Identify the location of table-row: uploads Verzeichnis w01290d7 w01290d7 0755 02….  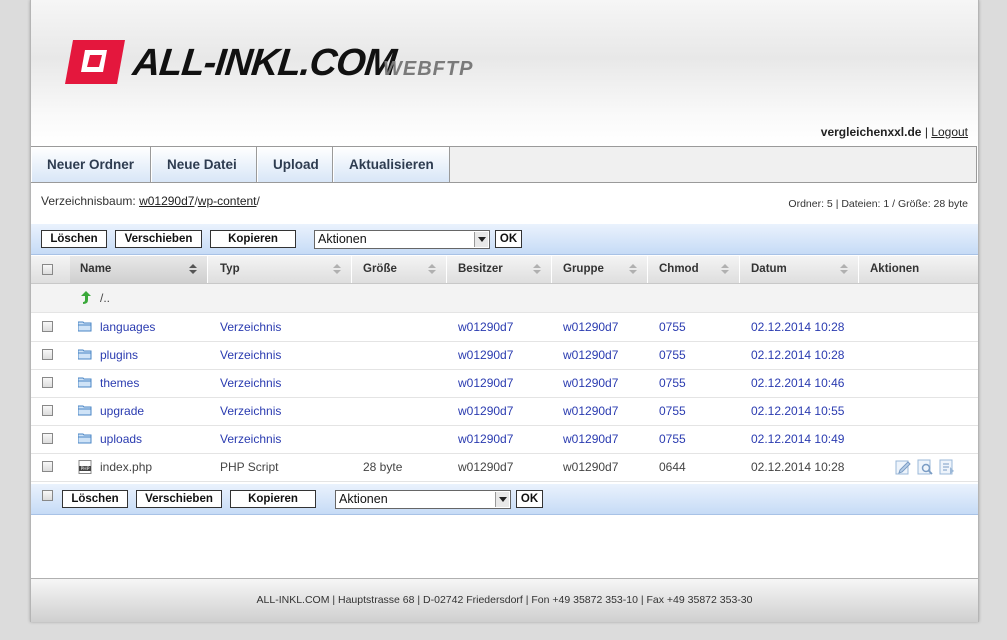
(504, 439).